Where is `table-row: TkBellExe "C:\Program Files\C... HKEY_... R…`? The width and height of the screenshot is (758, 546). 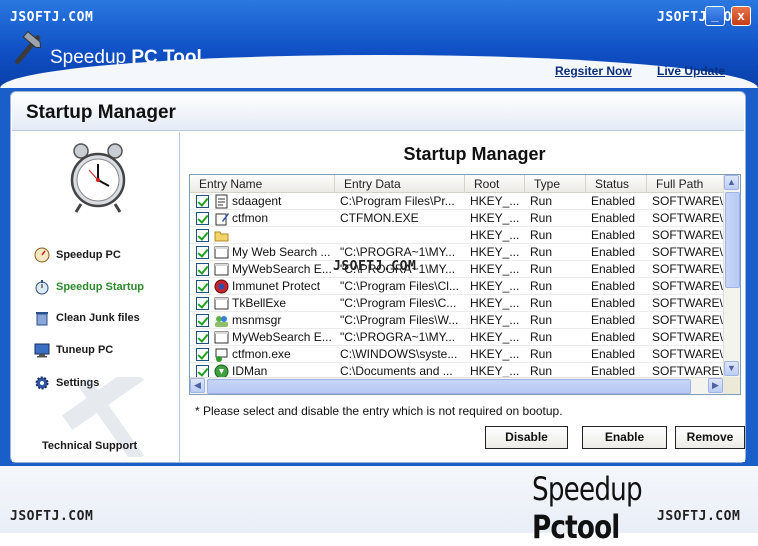 table-row: TkBellExe "C:\Program Files\C... HKEY_... R… is located at coordinates (457, 303).